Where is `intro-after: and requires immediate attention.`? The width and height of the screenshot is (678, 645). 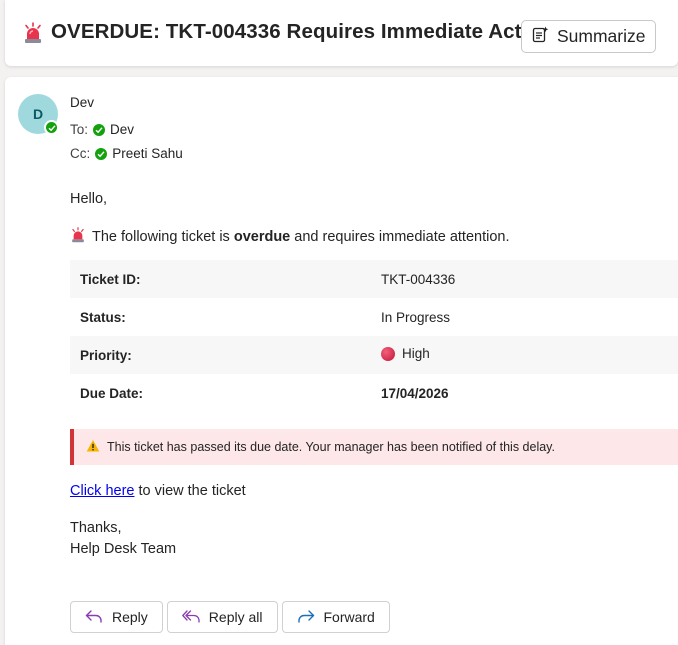 intro-after: and requires immediate attention. is located at coordinates (400, 237).